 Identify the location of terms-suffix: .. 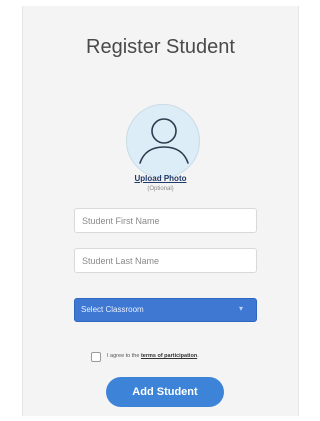
(198, 356).